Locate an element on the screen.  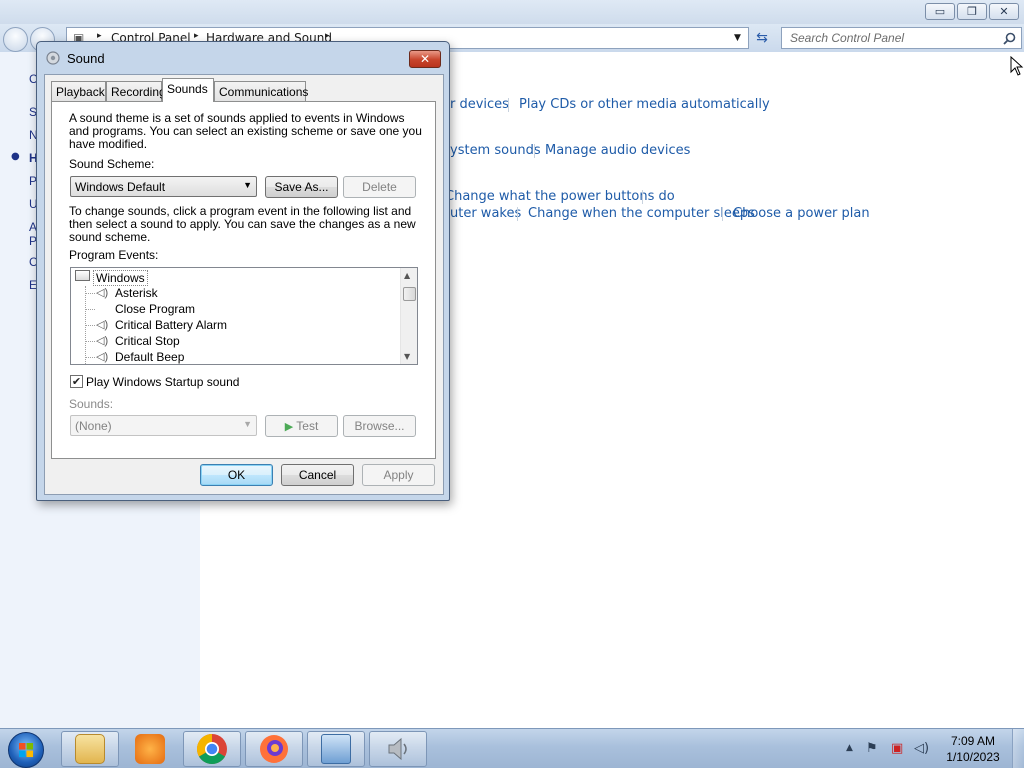
scroll-down-icon: ▼ is located at coordinates (407, 356).